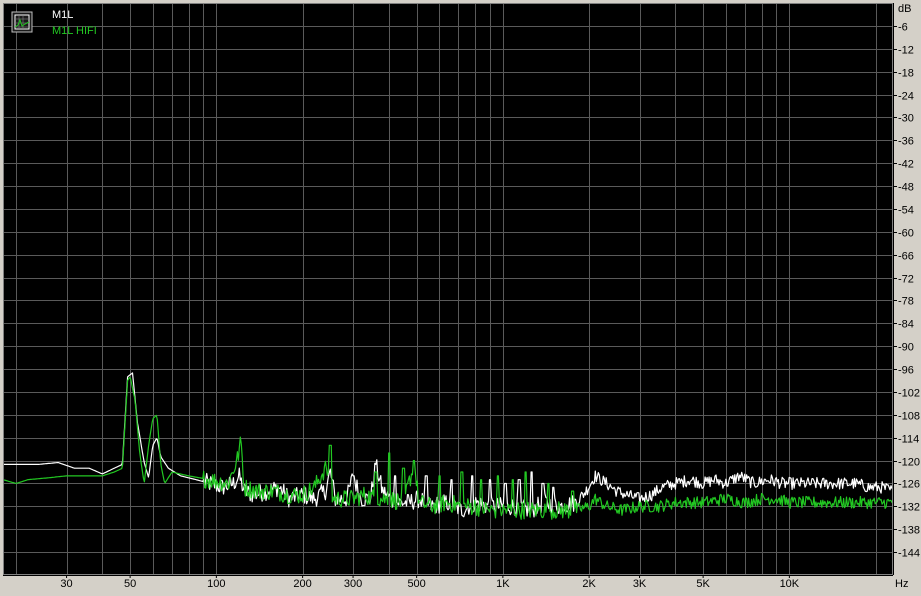 This screenshot has height=596, width=921. What do you see at coordinates (908, 440) in the screenshot?
I see `y-tick-label: -114` at bounding box center [908, 440].